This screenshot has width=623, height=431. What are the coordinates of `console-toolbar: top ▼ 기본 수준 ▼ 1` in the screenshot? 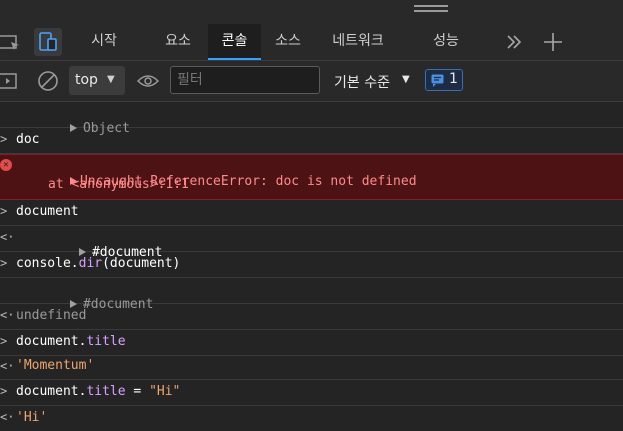 It's located at (311, 81).